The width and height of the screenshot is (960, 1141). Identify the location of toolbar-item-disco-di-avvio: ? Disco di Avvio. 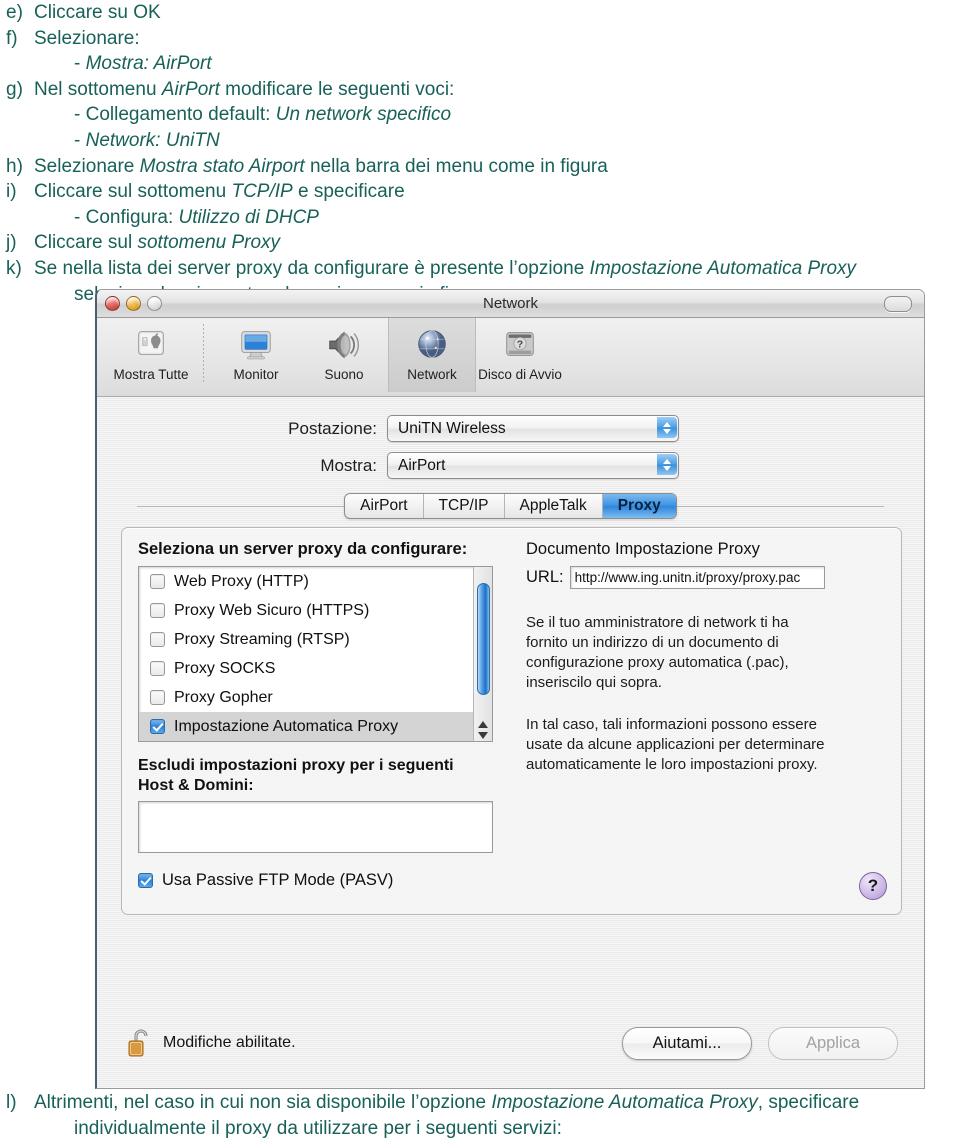
(520, 355).